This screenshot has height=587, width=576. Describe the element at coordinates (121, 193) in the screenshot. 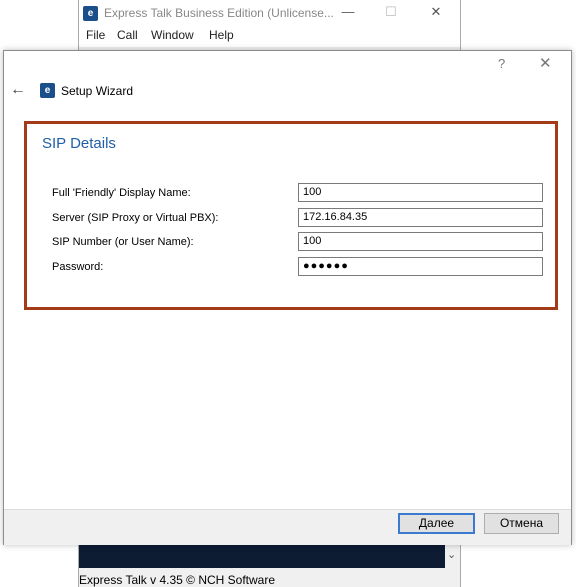

I see `display-name-label: Full 'Friendly' Display Name:` at that location.